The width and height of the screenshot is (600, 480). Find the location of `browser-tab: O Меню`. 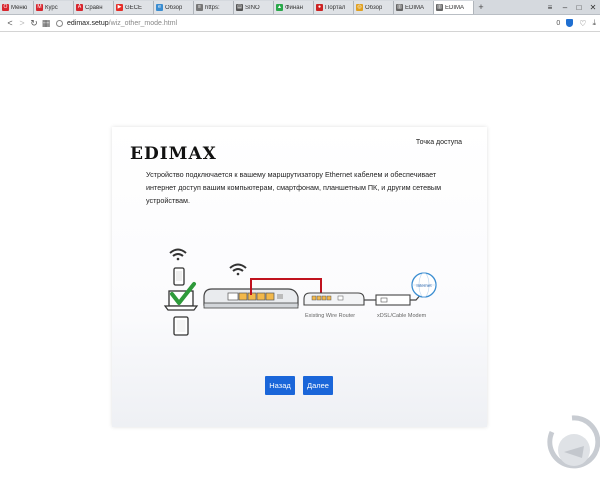

browser-tab: O Меню is located at coordinates (17, 7).